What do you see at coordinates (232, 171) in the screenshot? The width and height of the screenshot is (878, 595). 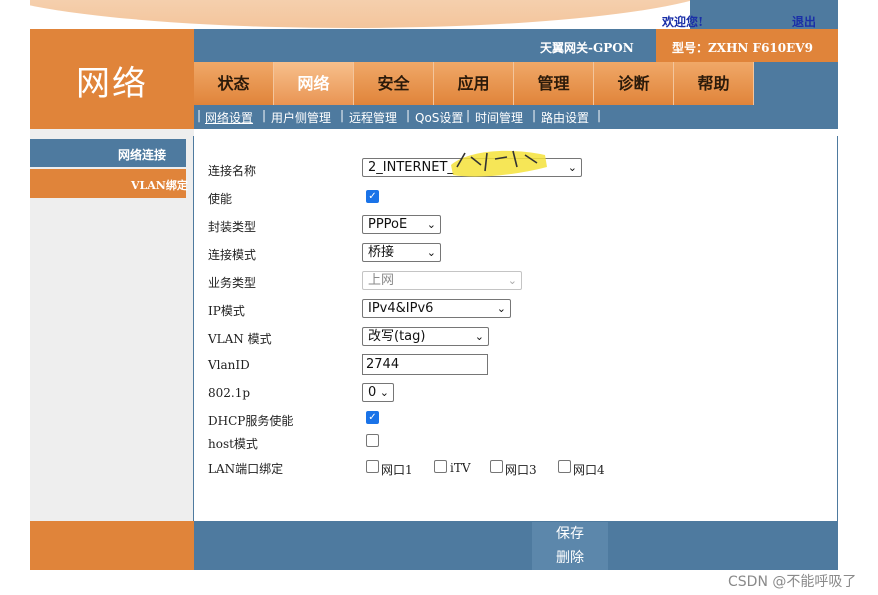 I see `connection-name-label: 连接名称` at bounding box center [232, 171].